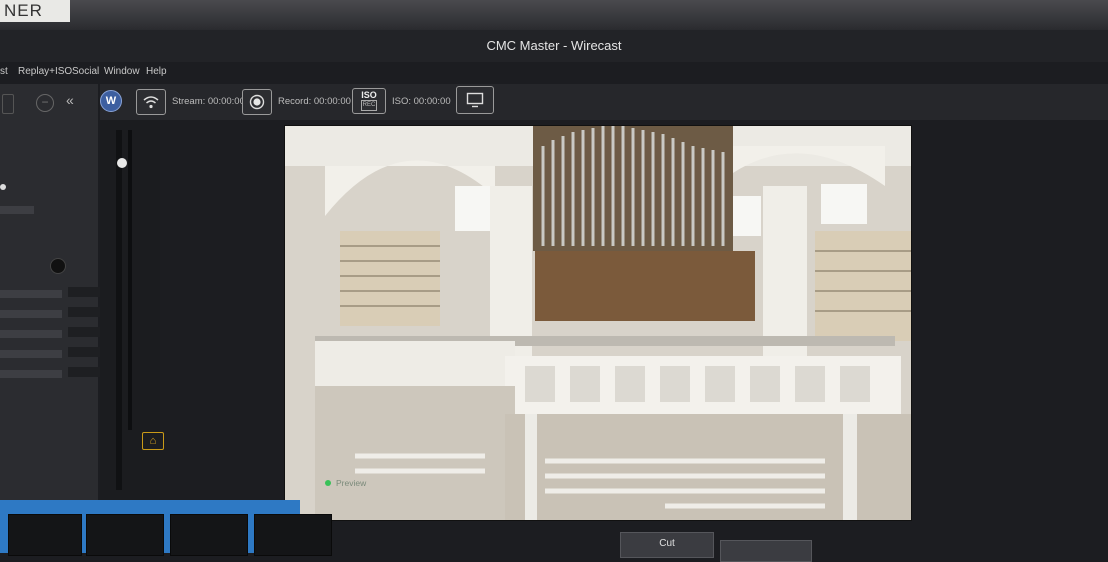 This screenshot has width=1108, height=562. What do you see at coordinates (50, 304) in the screenshot?
I see `left-panel: − «` at bounding box center [50, 304].